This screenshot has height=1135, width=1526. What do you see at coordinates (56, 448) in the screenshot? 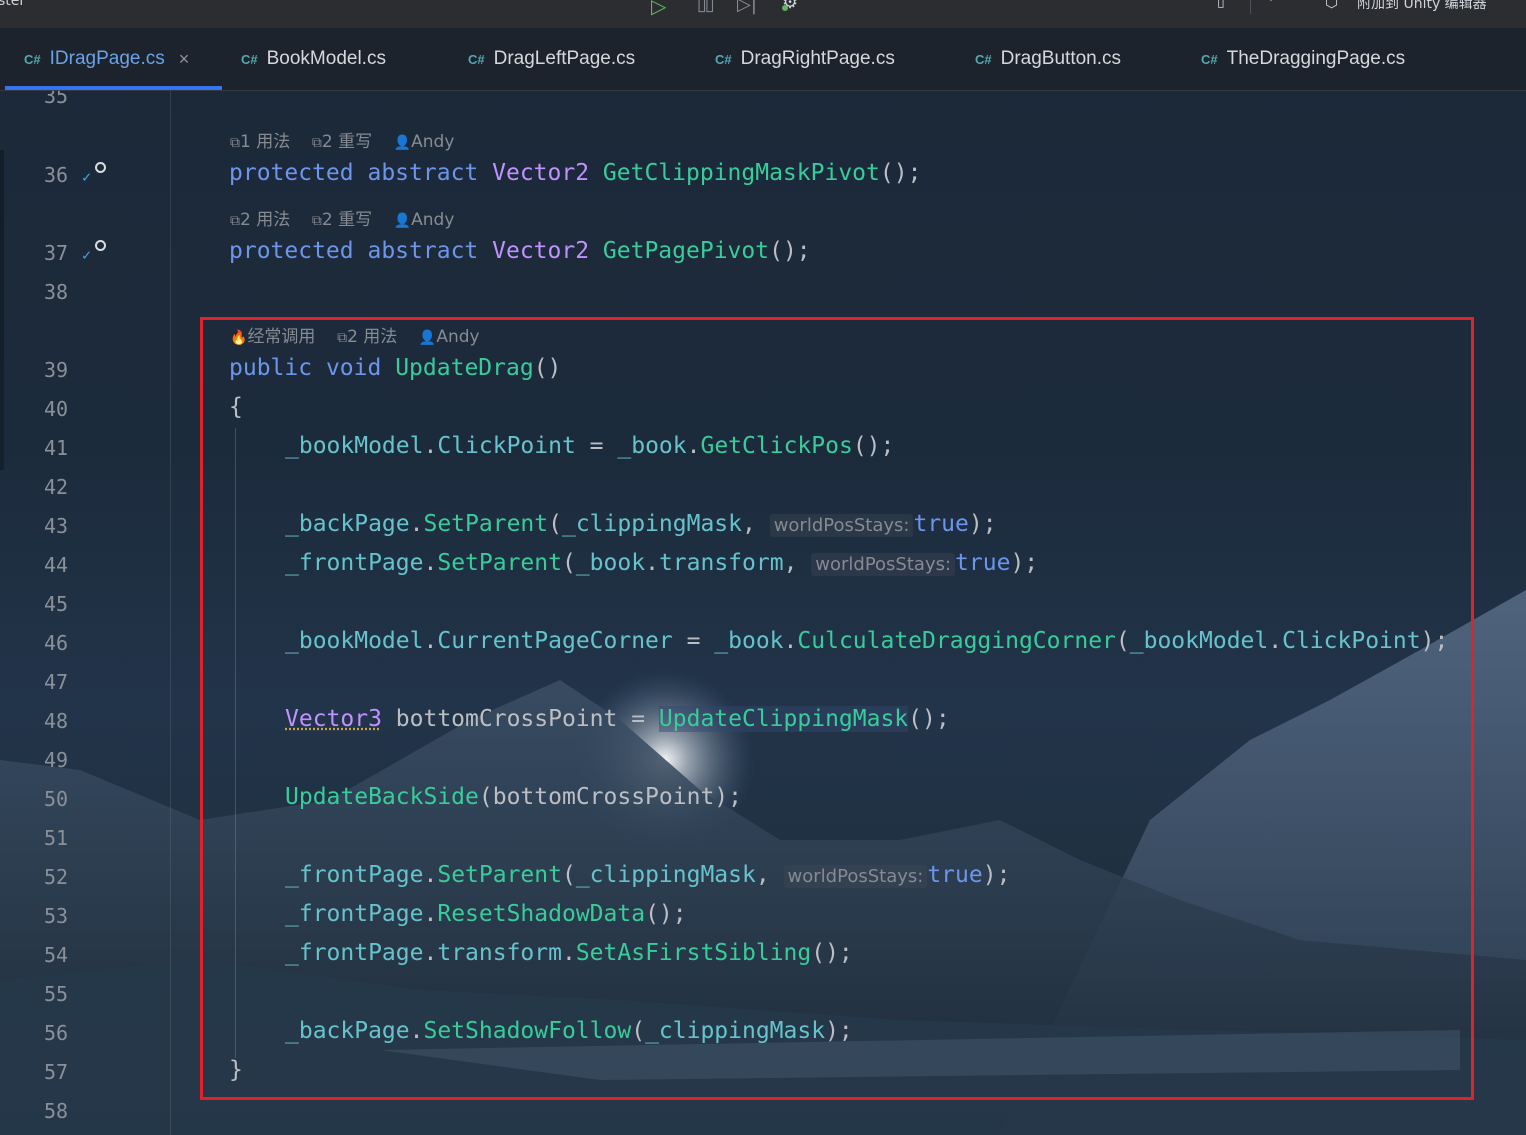
I see `line-number: 41` at bounding box center [56, 448].